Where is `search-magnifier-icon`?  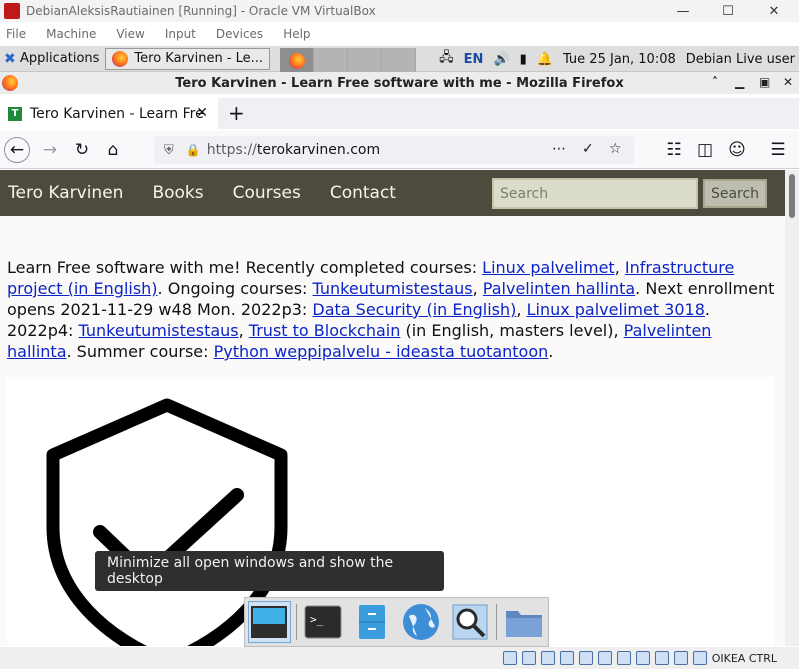
search-magnifier-icon is located at coordinates (470, 622).